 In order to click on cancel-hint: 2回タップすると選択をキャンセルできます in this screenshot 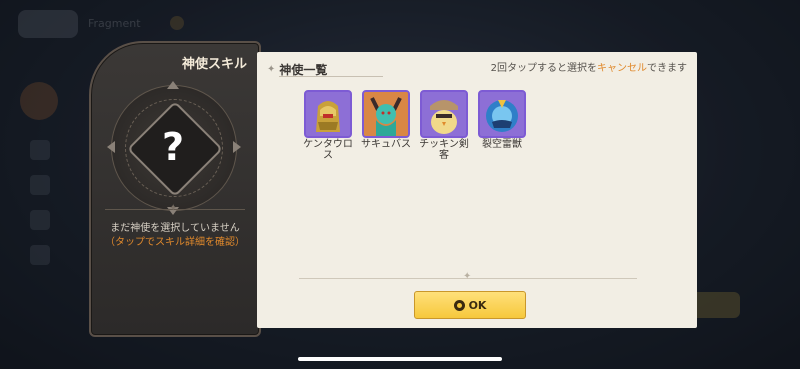, I will do `click(589, 66)`.